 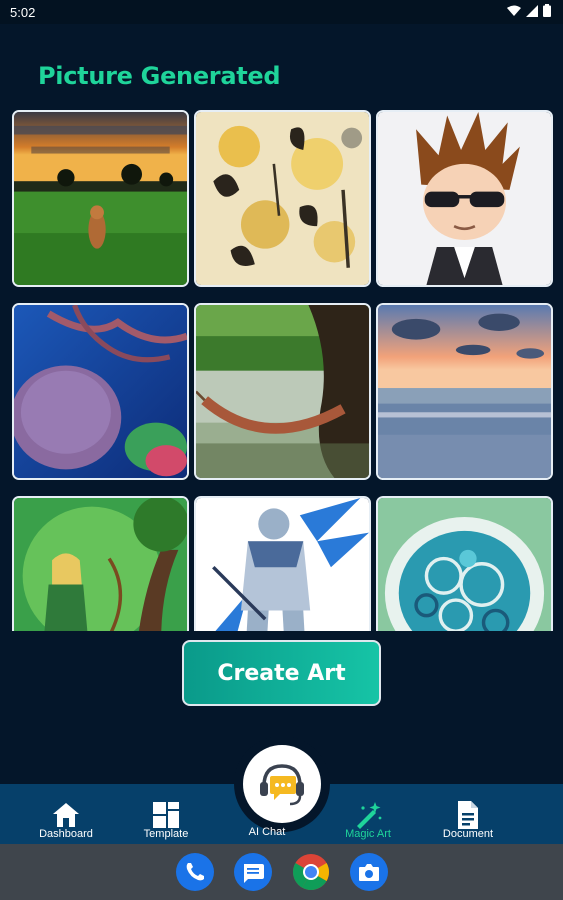 What do you see at coordinates (547, 10) in the screenshot?
I see `battery-icon` at bounding box center [547, 10].